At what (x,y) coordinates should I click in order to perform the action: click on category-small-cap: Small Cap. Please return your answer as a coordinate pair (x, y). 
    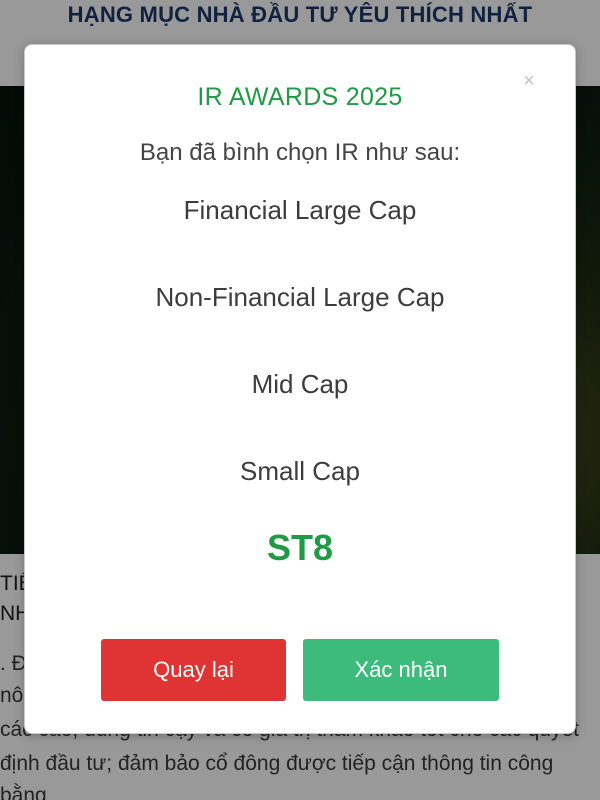
    Looking at the image, I should click on (300, 471).